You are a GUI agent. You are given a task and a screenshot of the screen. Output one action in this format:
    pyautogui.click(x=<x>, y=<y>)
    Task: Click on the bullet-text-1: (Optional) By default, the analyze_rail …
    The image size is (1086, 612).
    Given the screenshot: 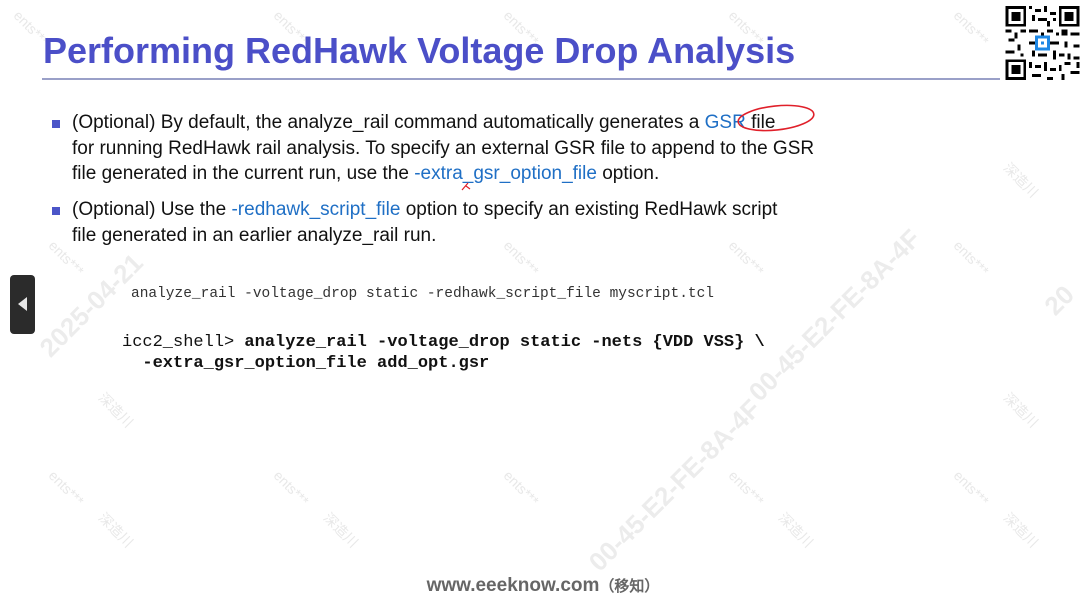 What is the action you would take?
    pyautogui.click(x=482, y=148)
    